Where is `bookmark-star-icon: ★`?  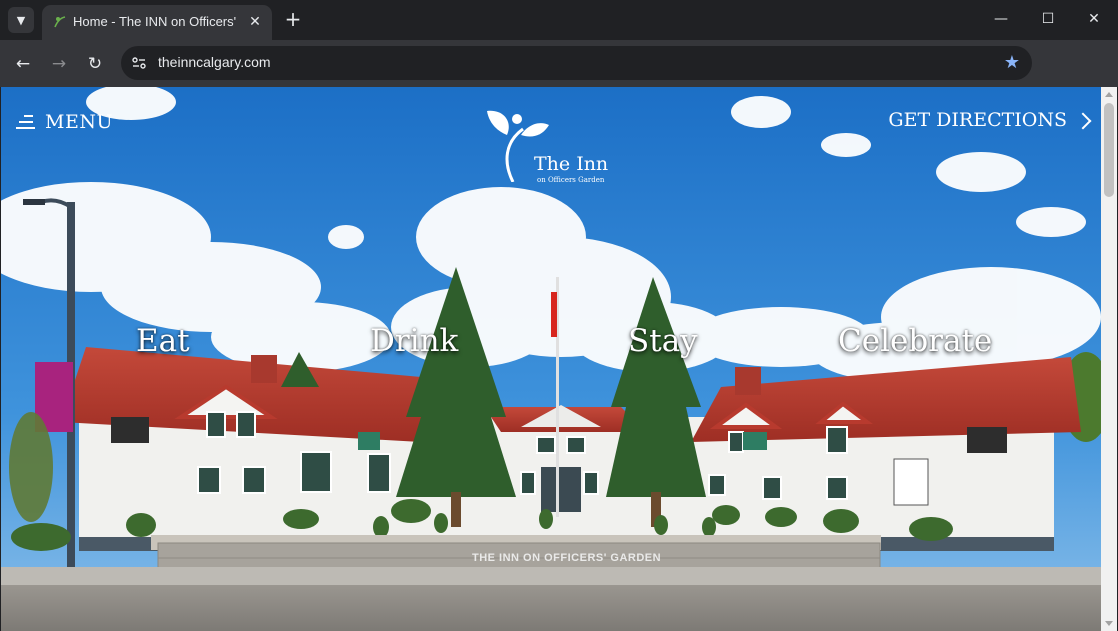 bookmark-star-icon: ★ is located at coordinates (1012, 62).